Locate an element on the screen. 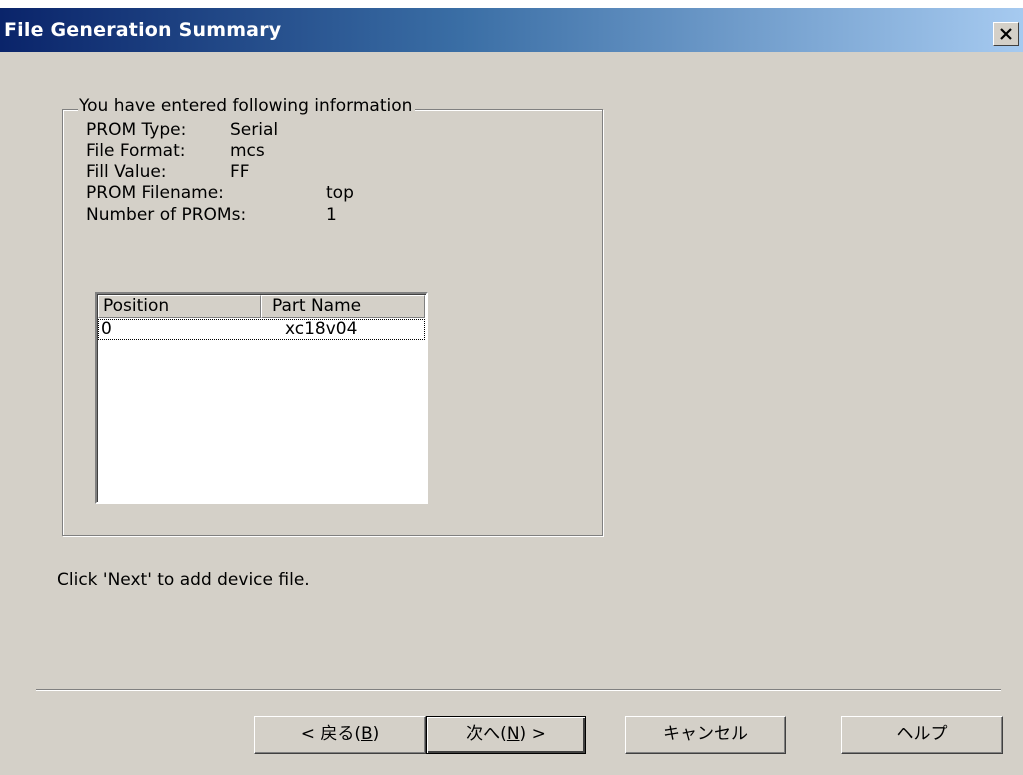 This screenshot has width=1023, height=775. list-header: Position Part Name is located at coordinates (261, 306).